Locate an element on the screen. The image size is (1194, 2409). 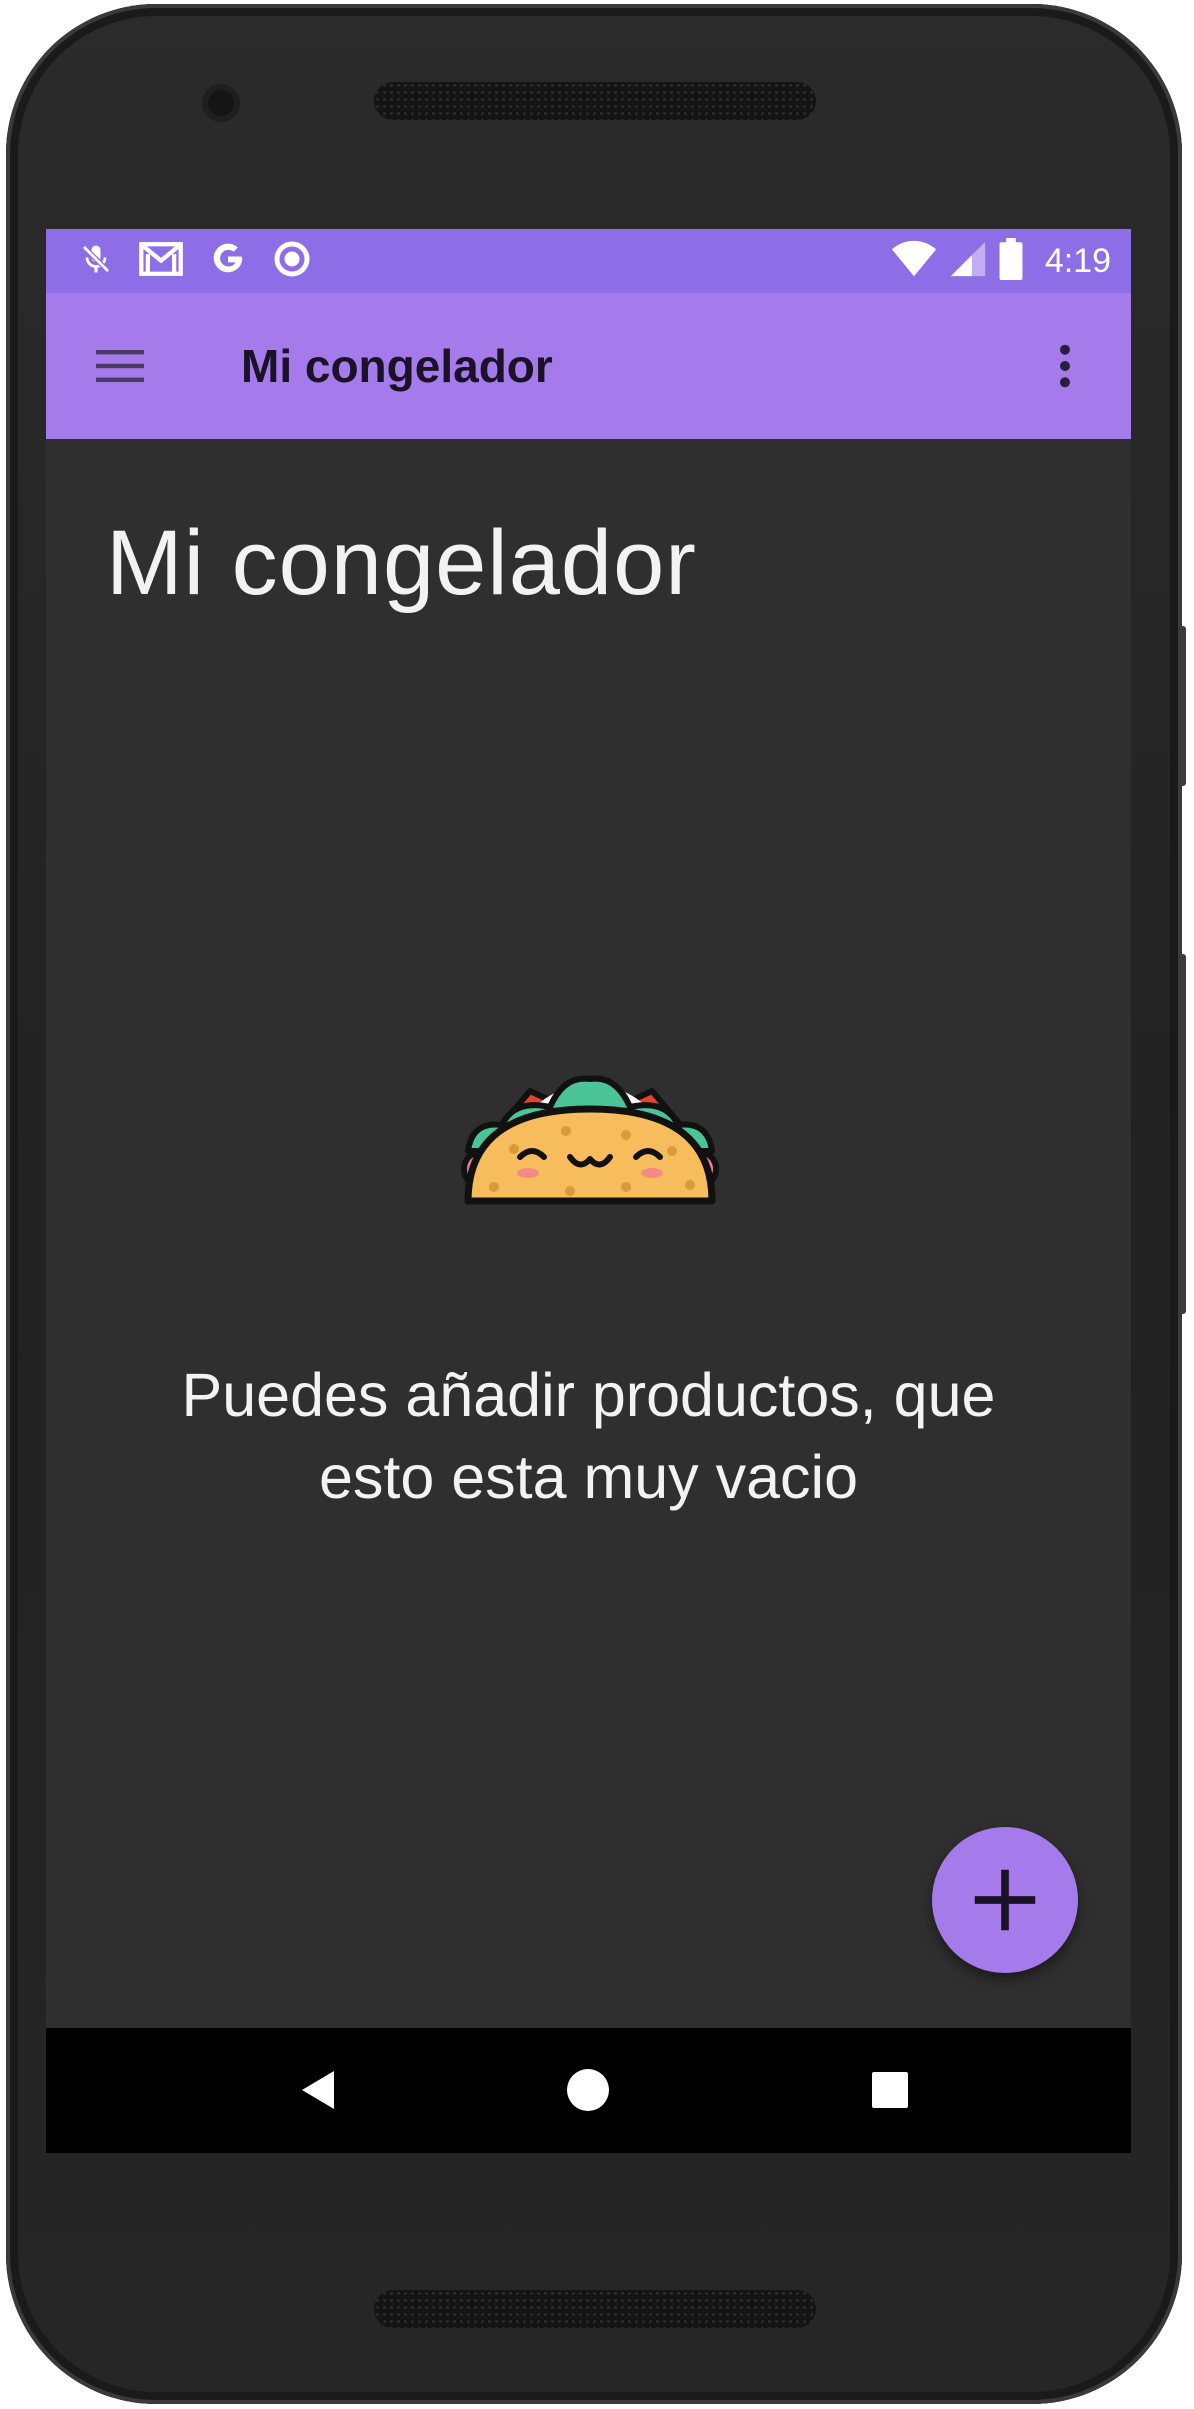
power-button is located at coordinates (1182, 706).